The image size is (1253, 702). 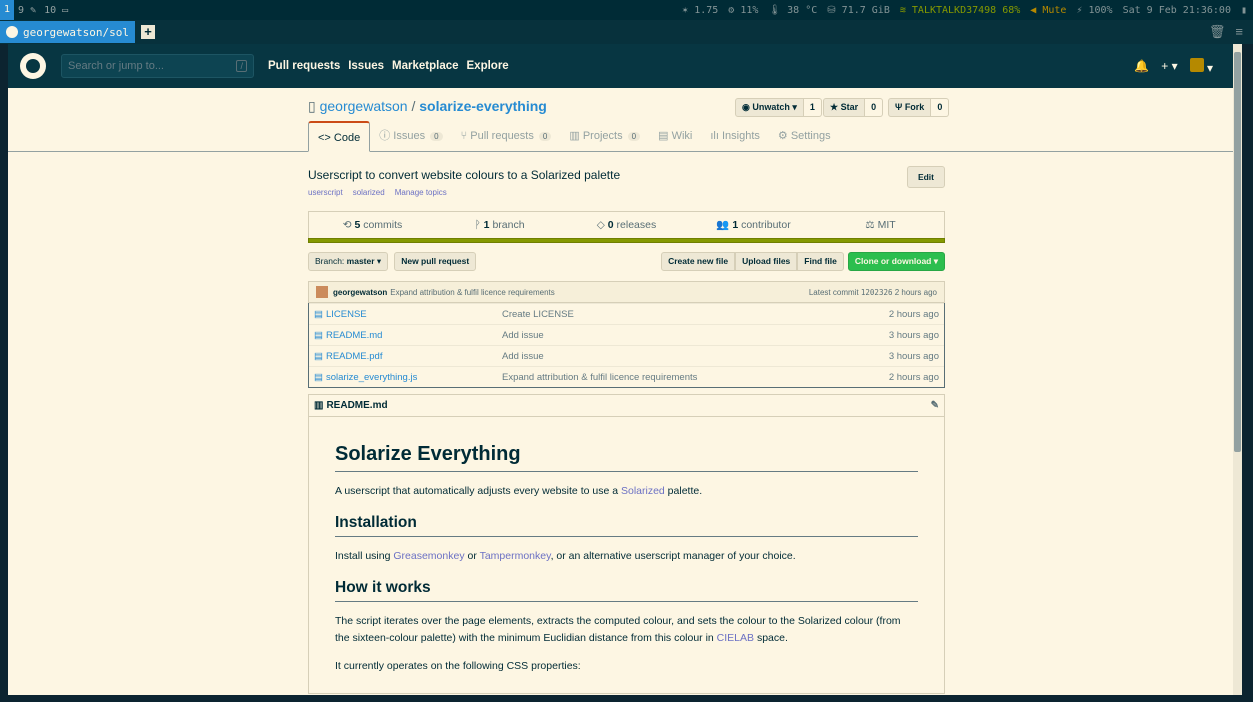 I want to click on cpu-icon: ⚙, so click(x=731, y=10).